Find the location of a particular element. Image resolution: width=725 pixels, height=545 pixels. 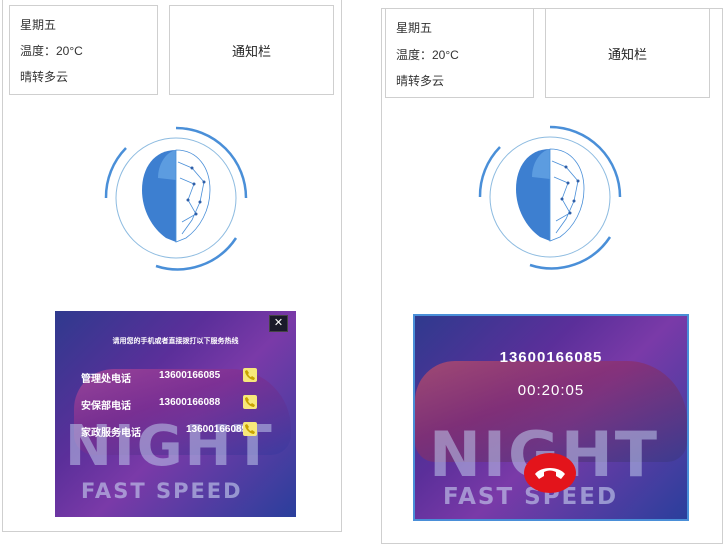

call-timer: 00:20:05 is located at coordinates (551, 390).